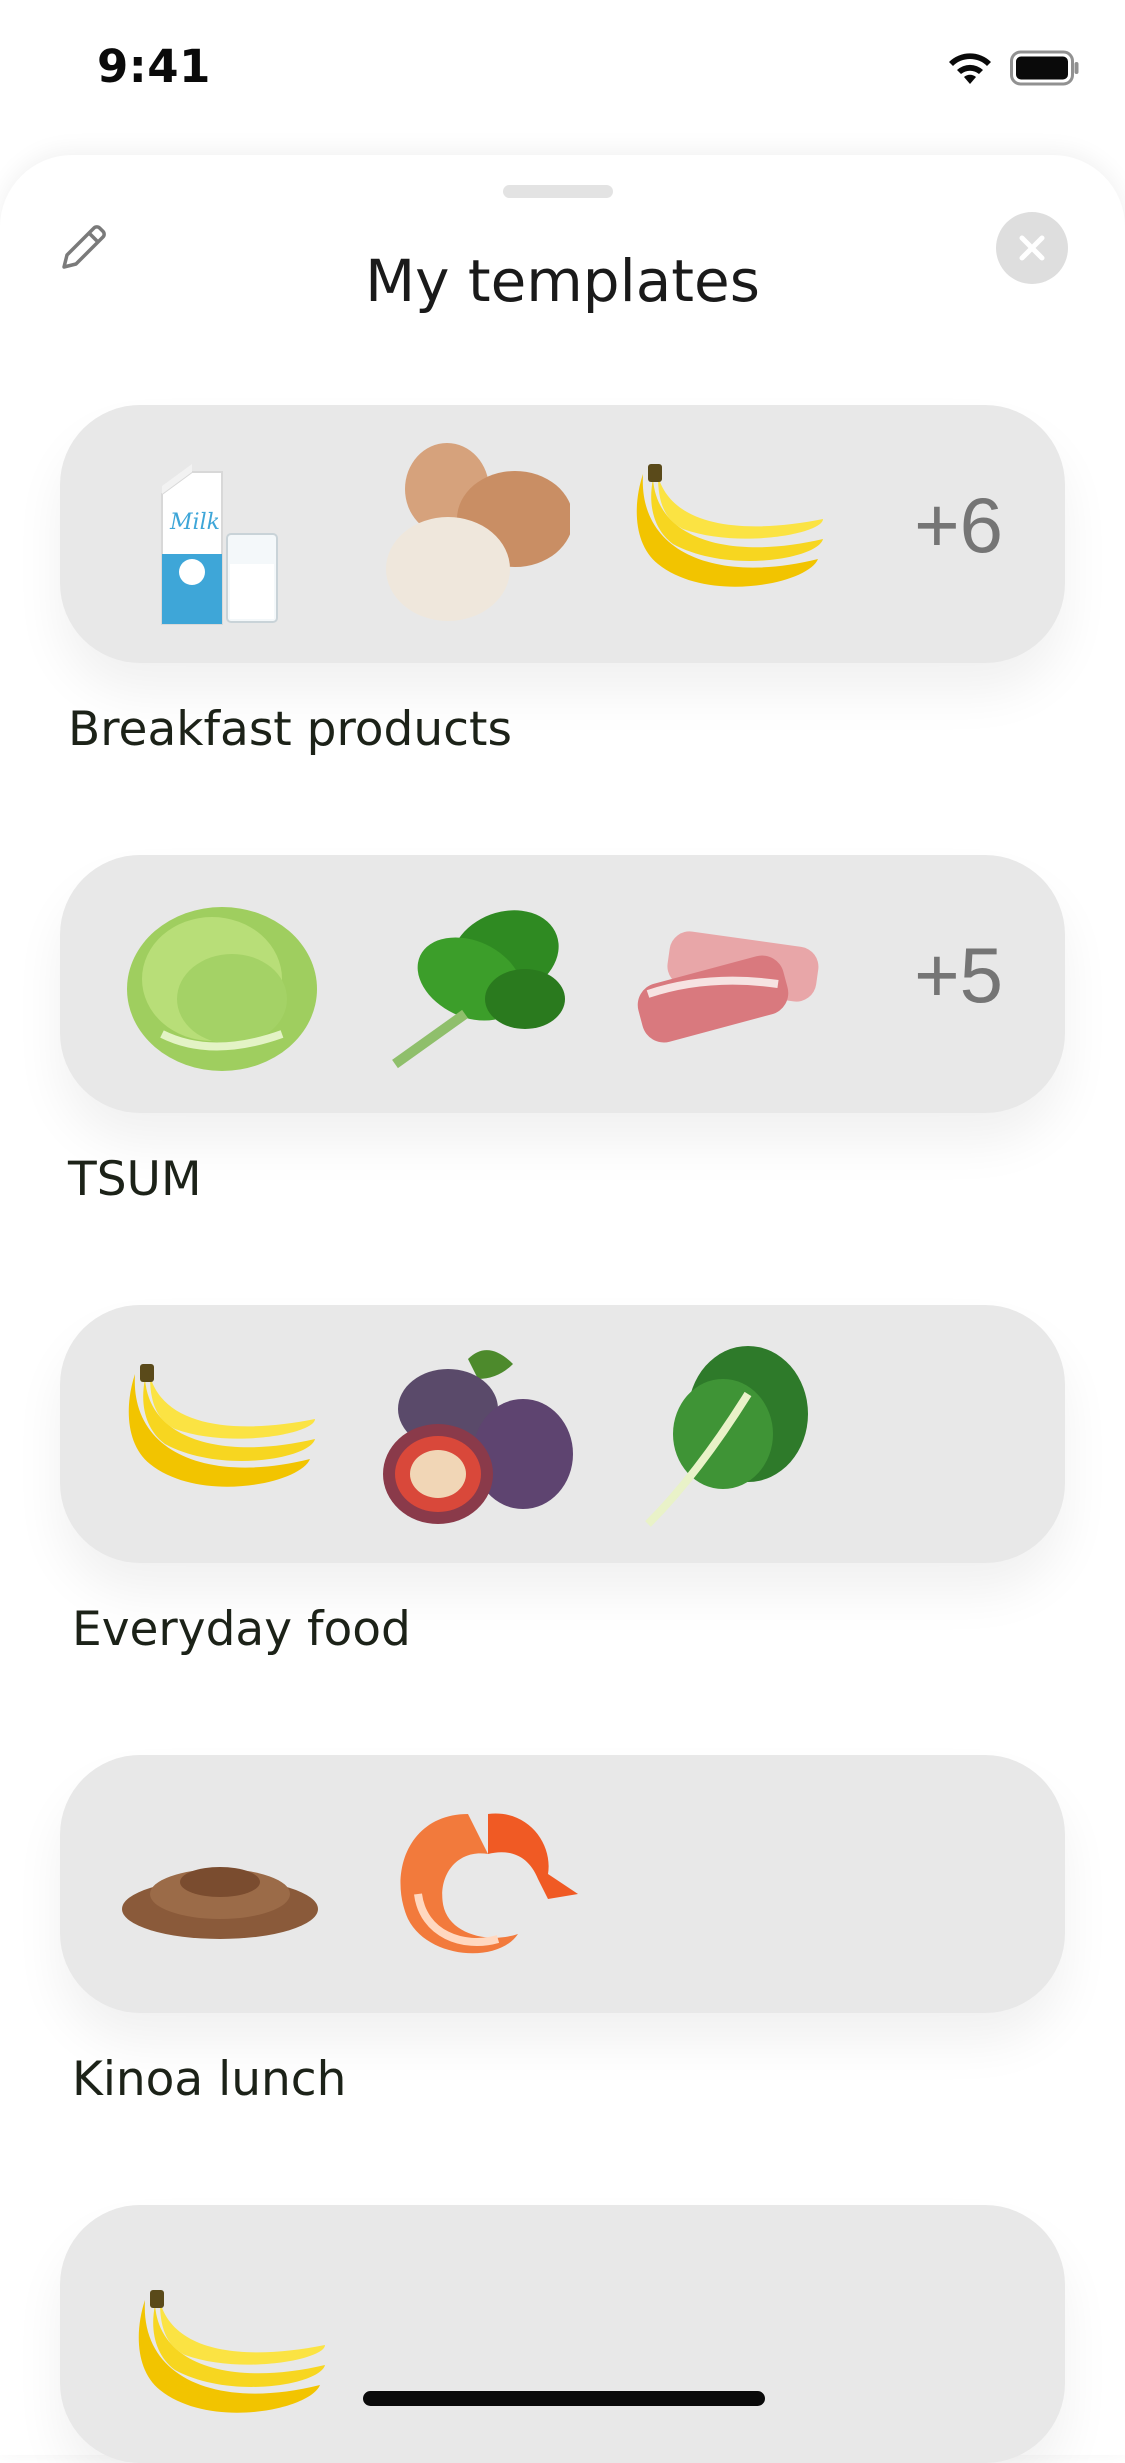 This screenshot has width=1125, height=2463. What do you see at coordinates (478, 1434) in the screenshot?
I see `figs-icon` at bounding box center [478, 1434].